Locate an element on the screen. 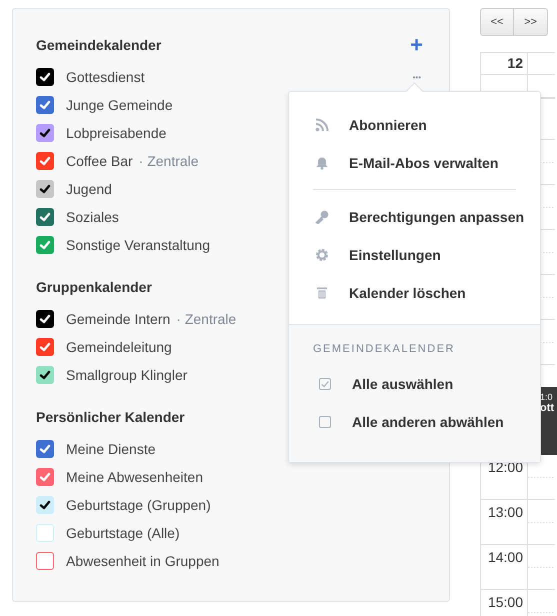  event-title: ott is located at coordinates (548, 408).